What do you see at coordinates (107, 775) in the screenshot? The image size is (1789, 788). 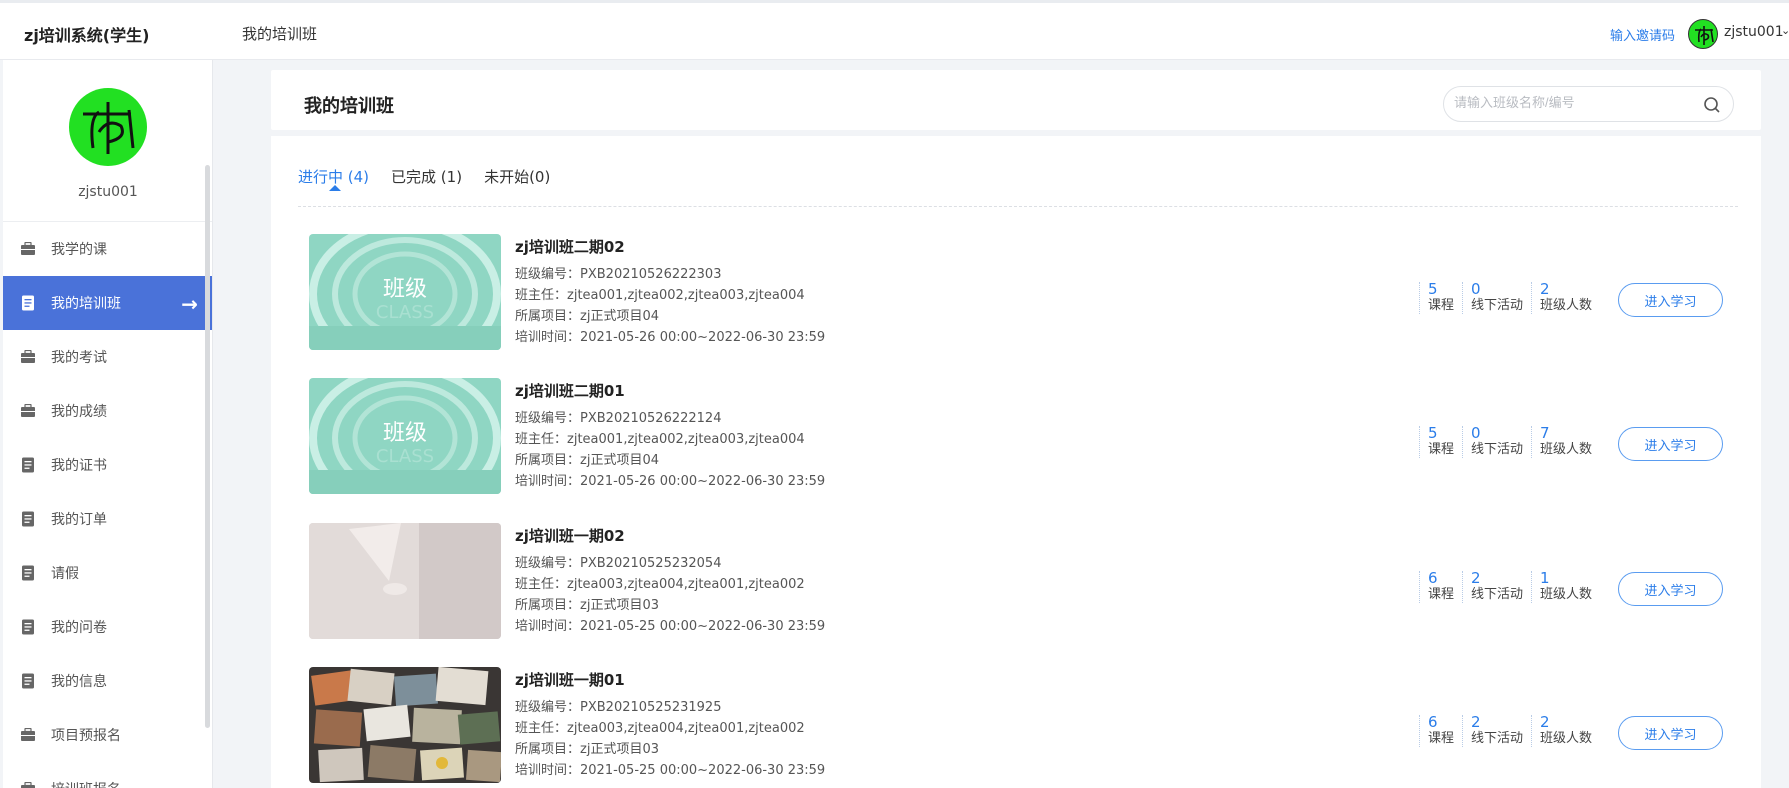 I see `sidebar-item: 培训班报名` at bounding box center [107, 775].